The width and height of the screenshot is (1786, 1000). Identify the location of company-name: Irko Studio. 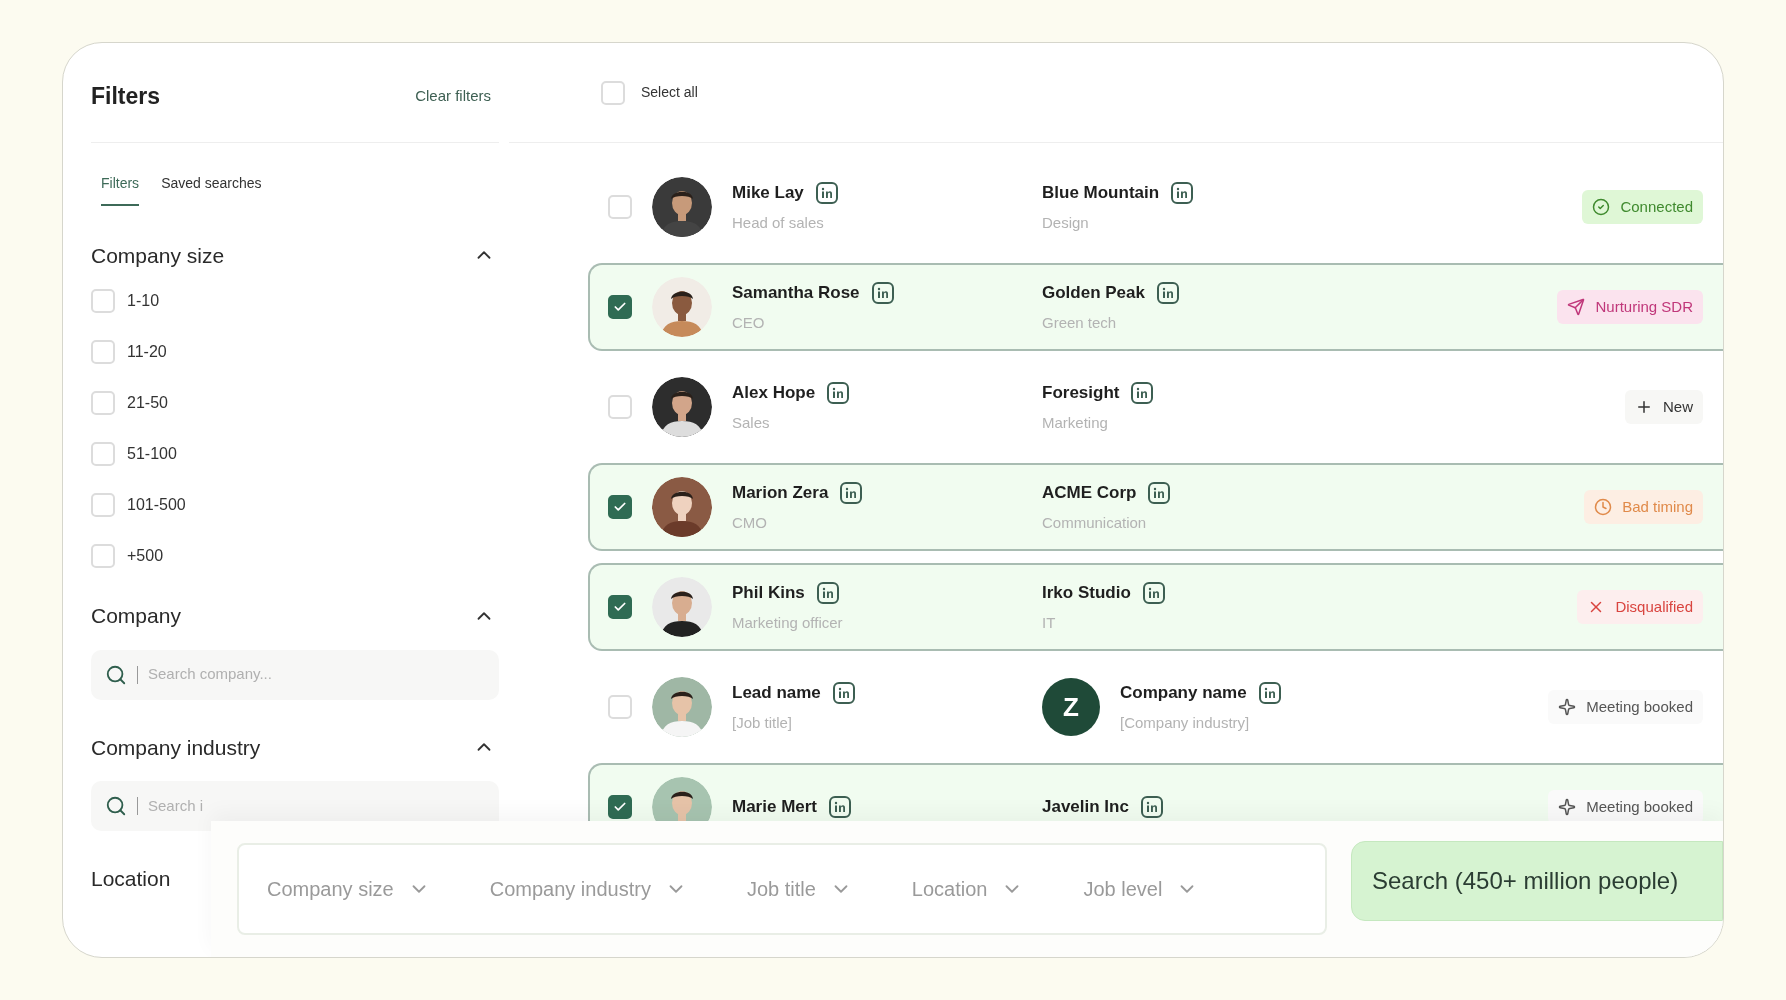
(1086, 593).